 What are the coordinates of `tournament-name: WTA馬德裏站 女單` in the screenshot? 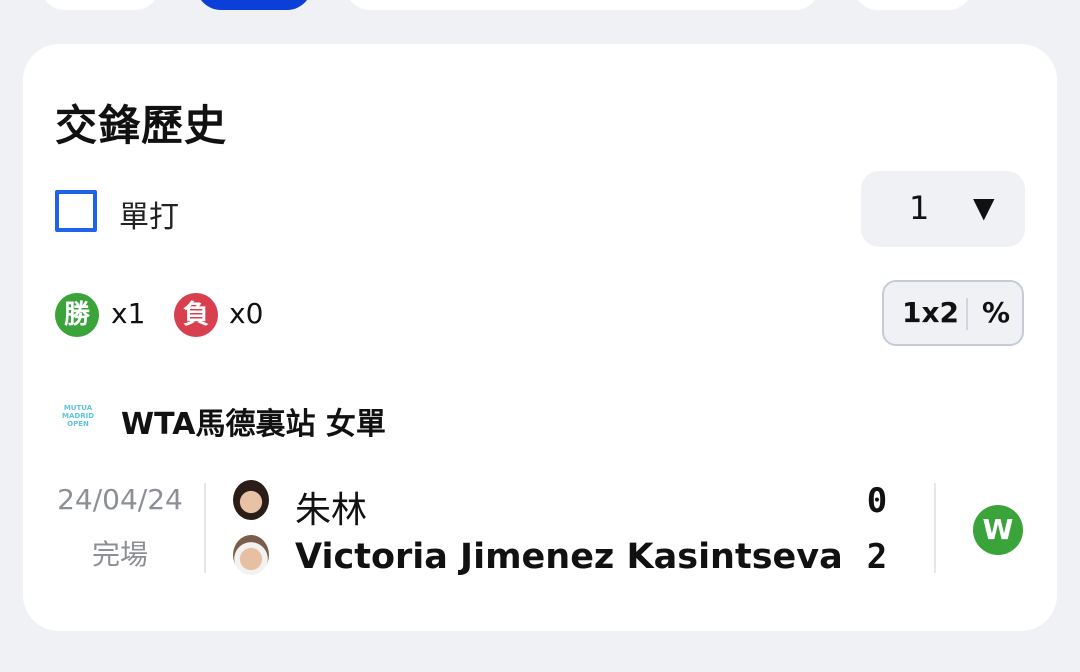 It's located at (253, 424).